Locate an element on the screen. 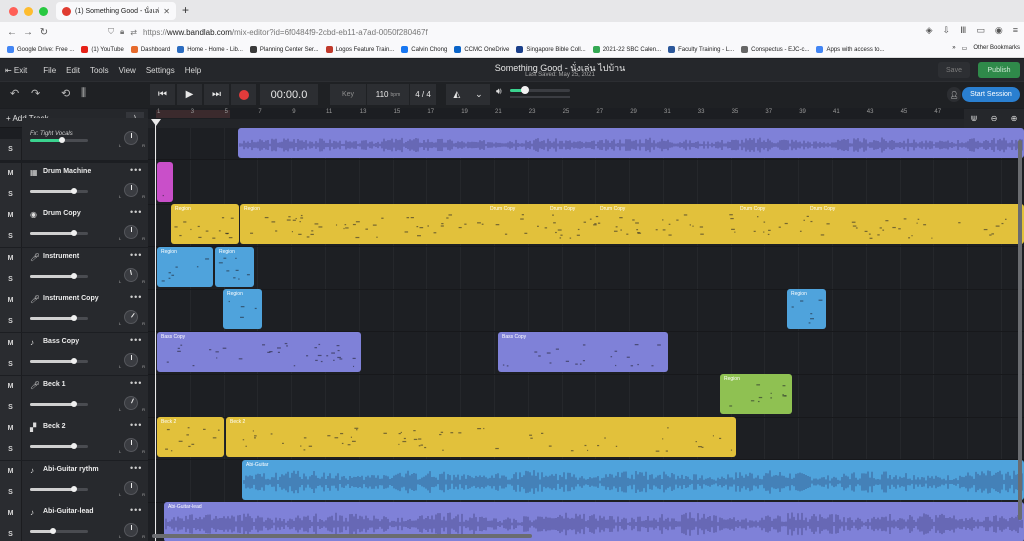 The height and width of the screenshot is (541, 1024). lock-icon: 🔒︎ is located at coordinates (122, 32).